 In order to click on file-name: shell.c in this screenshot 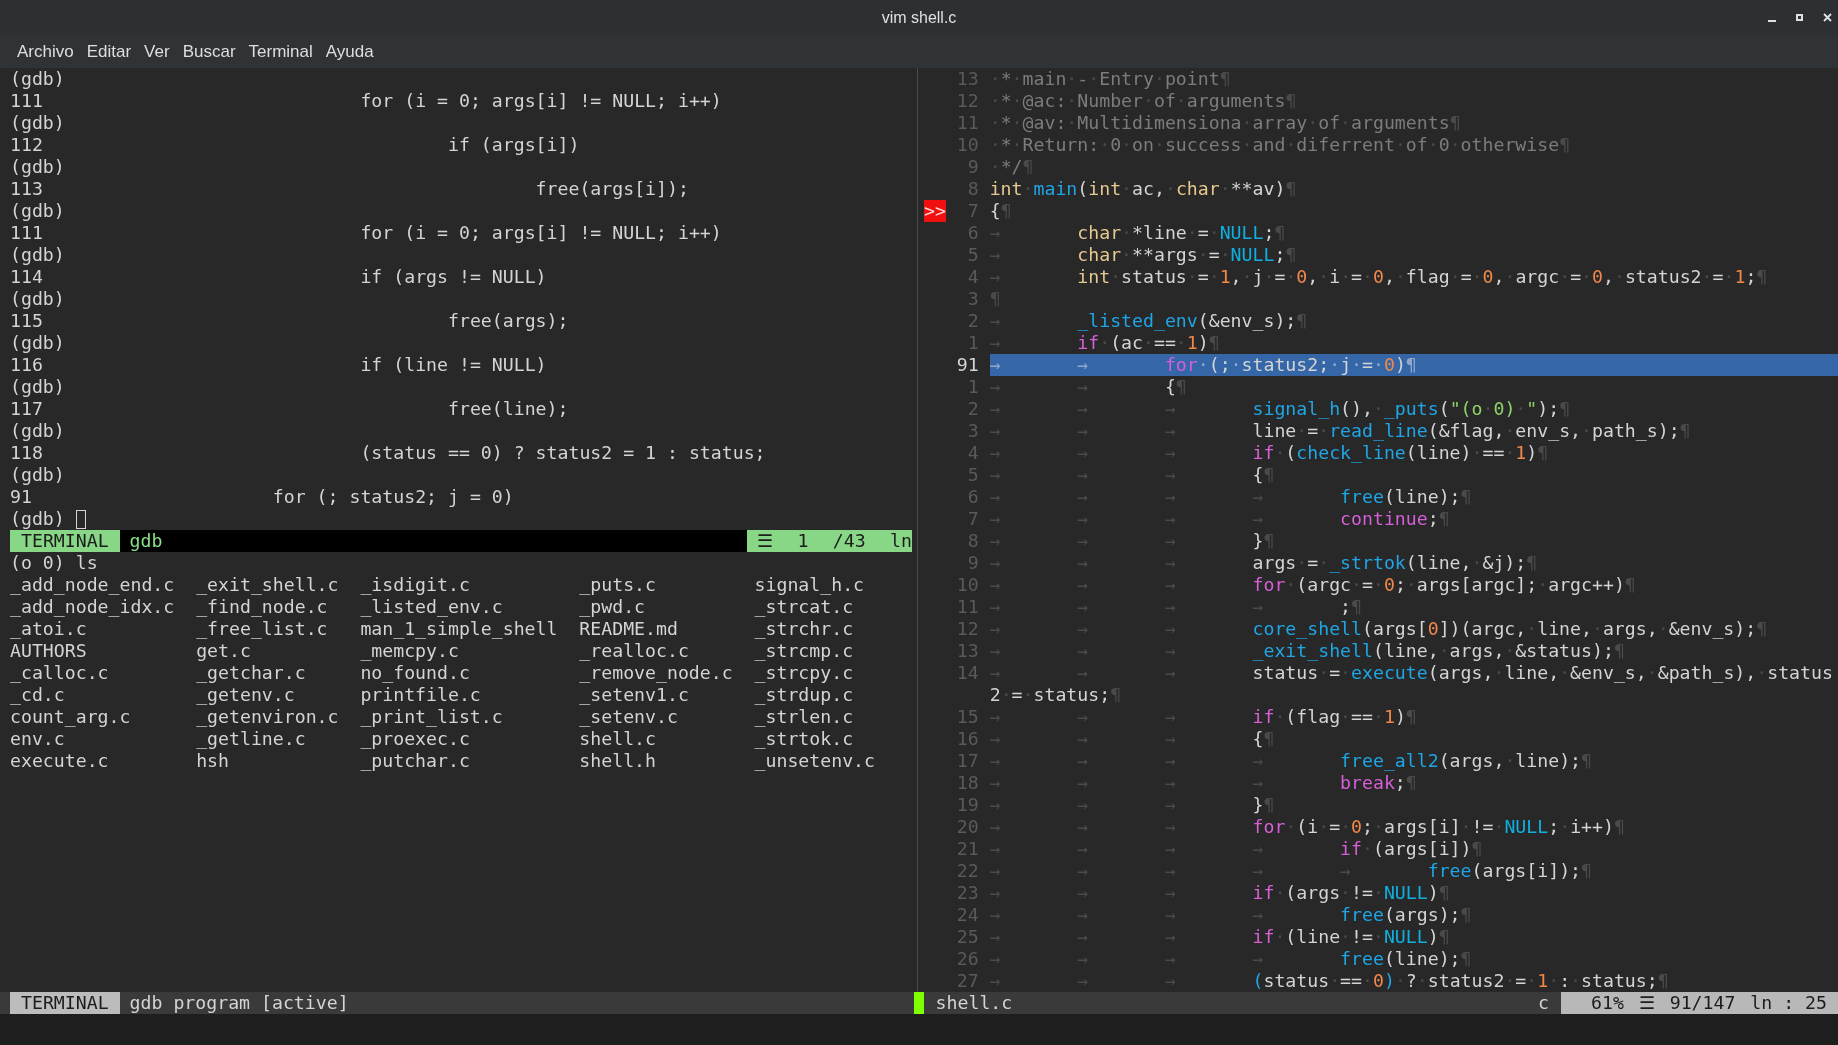, I will do `click(618, 739)`.